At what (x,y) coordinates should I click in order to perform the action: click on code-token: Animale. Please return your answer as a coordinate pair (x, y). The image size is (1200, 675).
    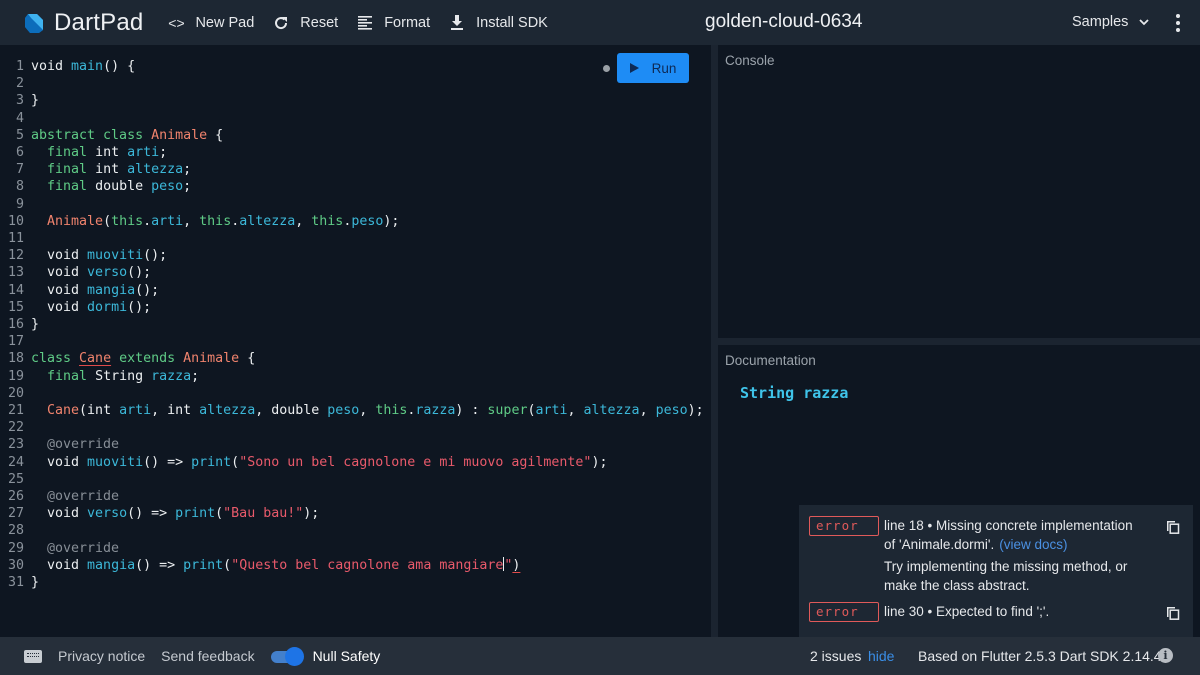
    Looking at the image, I should click on (179, 135).